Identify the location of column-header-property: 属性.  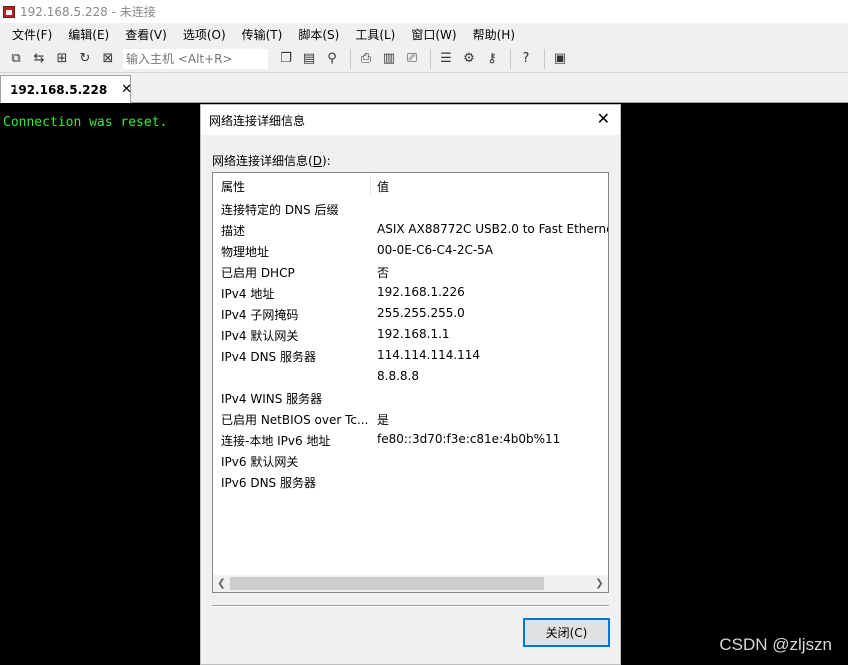
(233, 186).